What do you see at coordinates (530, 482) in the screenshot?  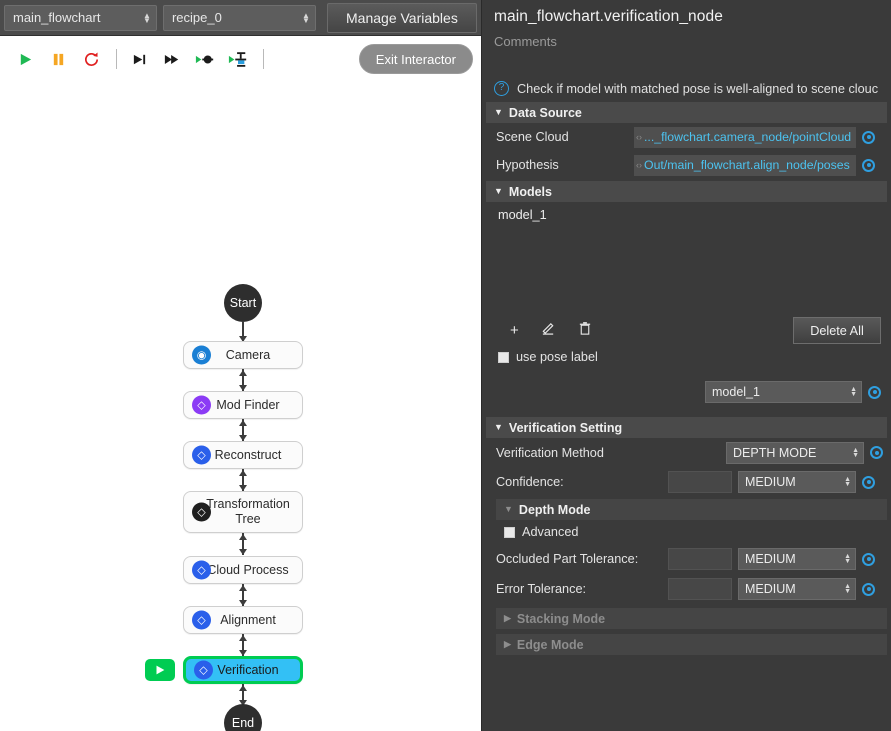 I see `confidence-label: Confidence:` at bounding box center [530, 482].